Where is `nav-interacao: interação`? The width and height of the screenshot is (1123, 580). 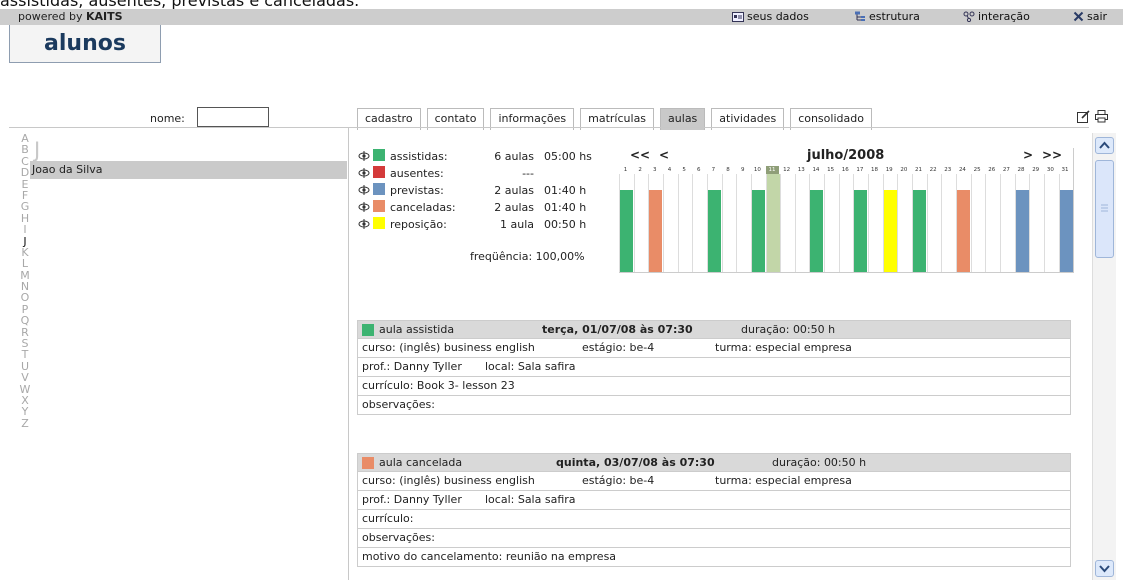 nav-interacao: interação is located at coordinates (996, 16).